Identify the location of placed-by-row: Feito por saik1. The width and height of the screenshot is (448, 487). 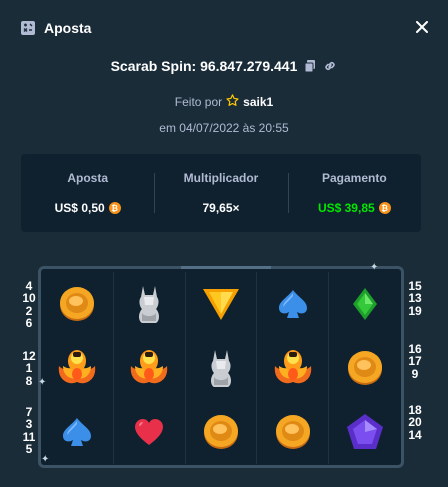
(224, 102).